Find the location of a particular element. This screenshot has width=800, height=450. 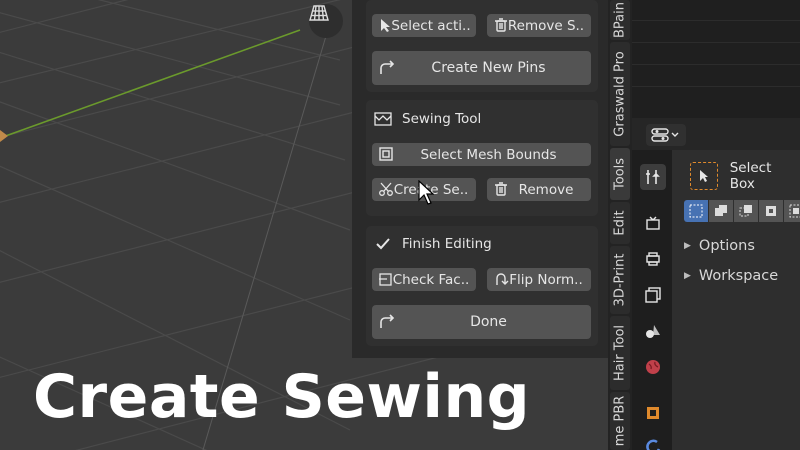

mode-intersect-icon is located at coordinates (792, 211).